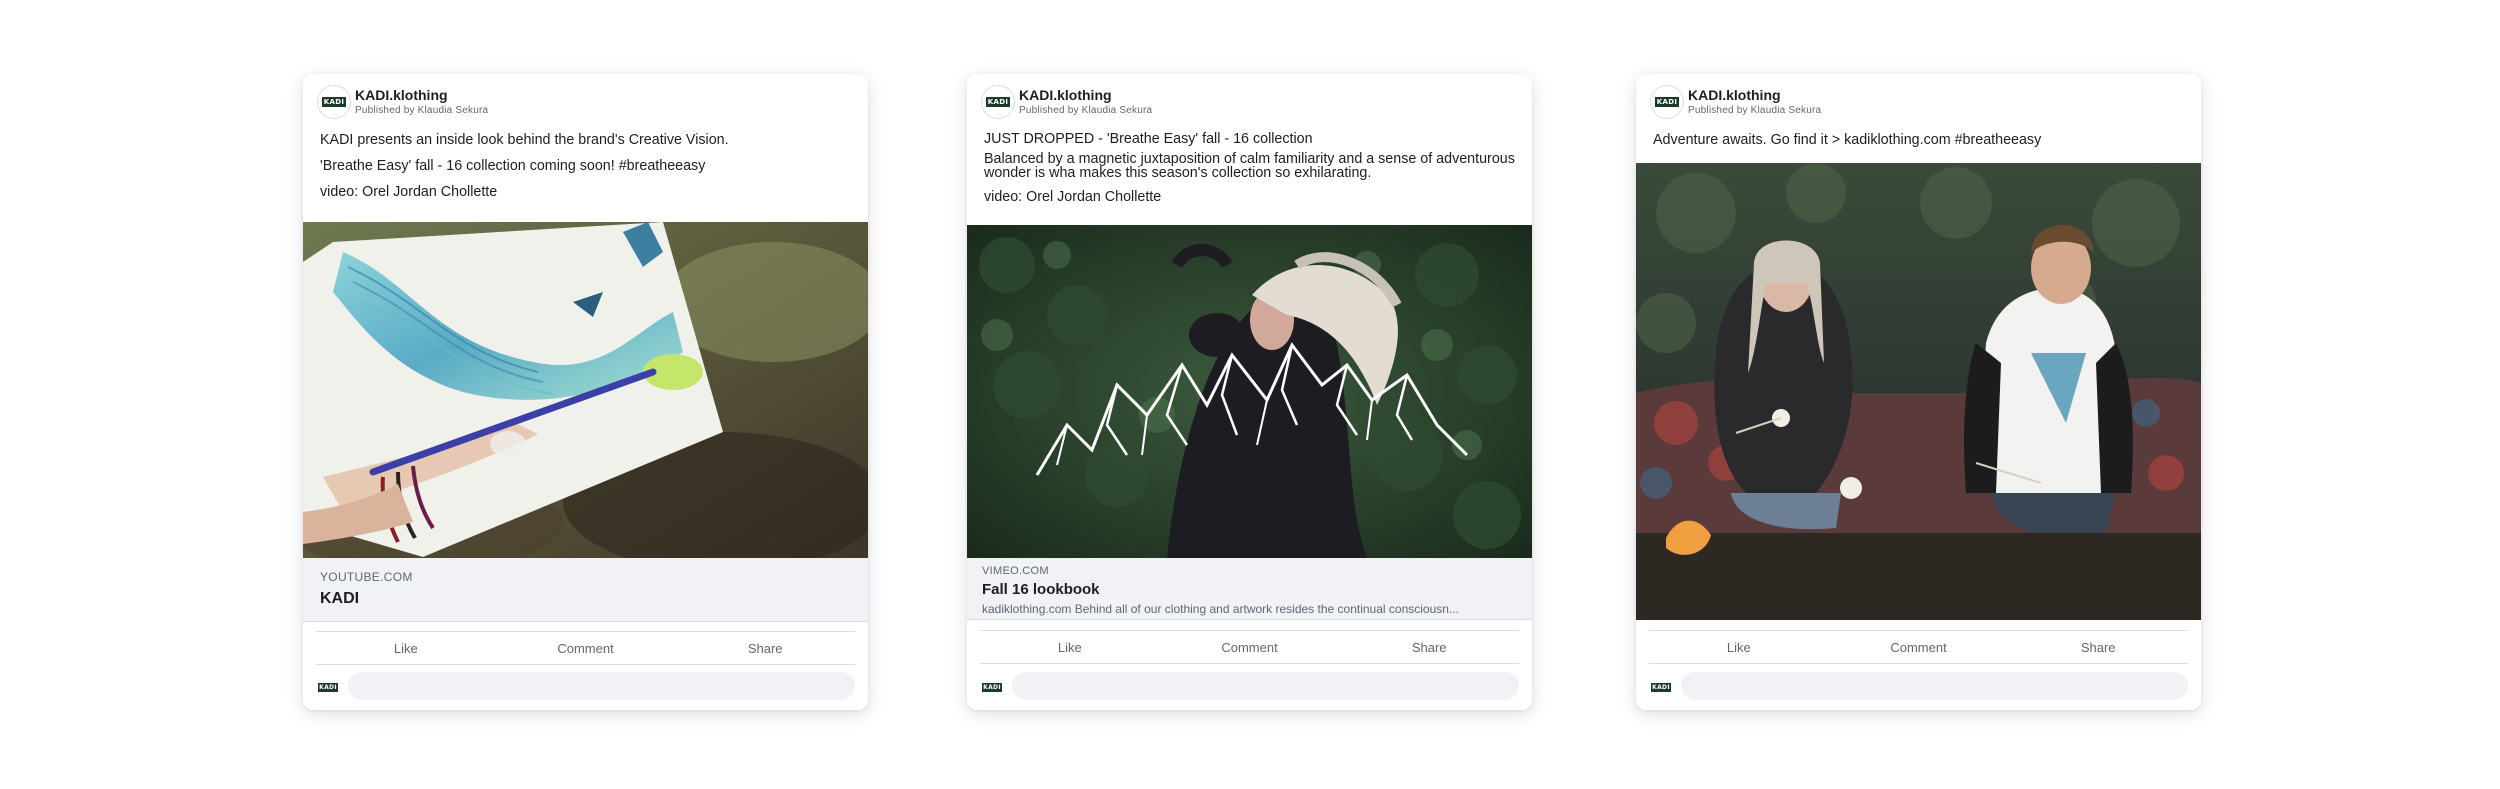 Image resolution: width=2500 pixels, height=789 pixels. I want to click on link-title: Fall 16 lookbook, so click(1041, 589).